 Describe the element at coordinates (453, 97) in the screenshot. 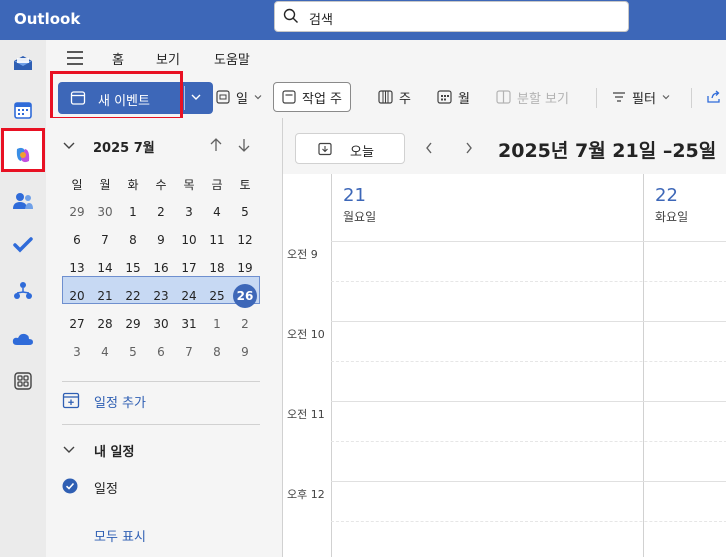

I see `month-view-button: 월` at that location.